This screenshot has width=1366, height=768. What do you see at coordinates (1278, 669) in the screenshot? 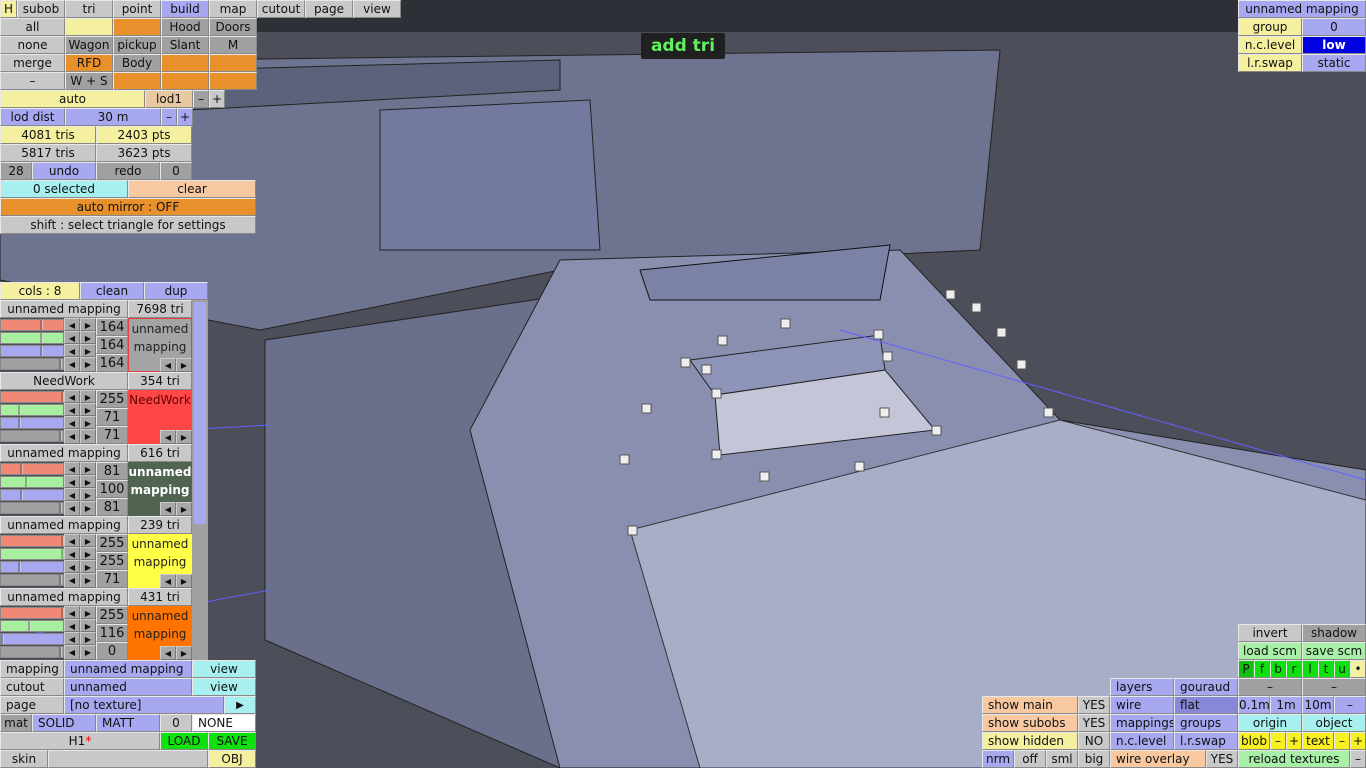
I see `view-b: b` at bounding box center [1278, 669].